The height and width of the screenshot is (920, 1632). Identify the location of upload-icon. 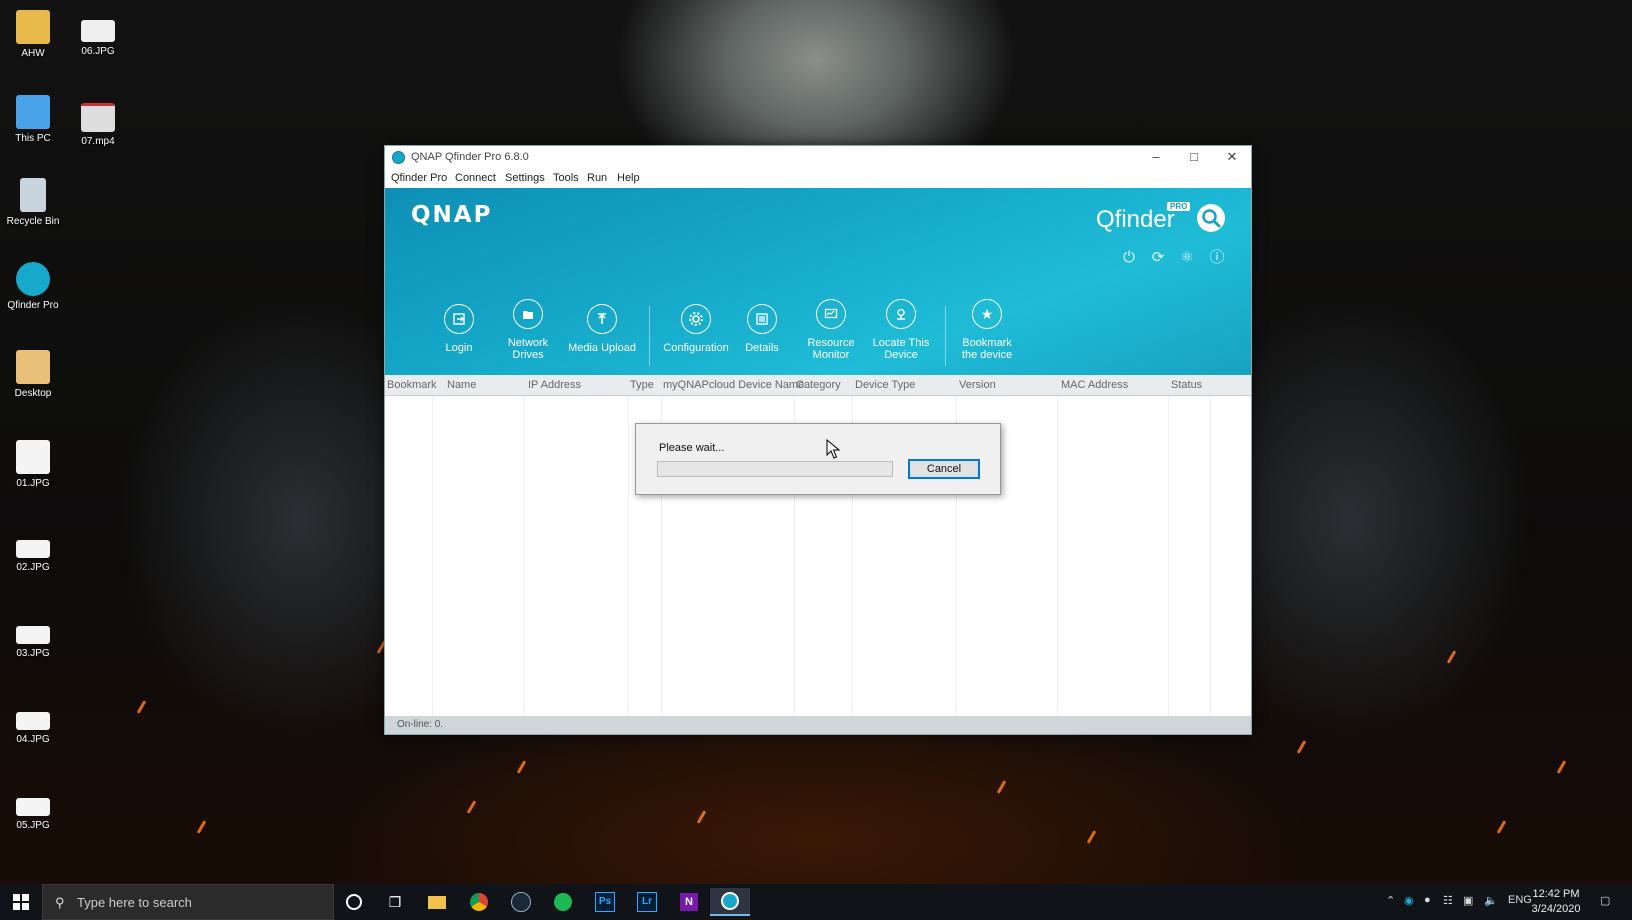
(602, 319).